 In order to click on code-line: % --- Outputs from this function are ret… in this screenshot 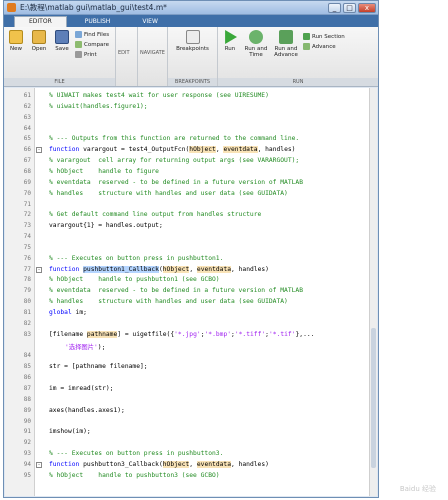, I will do `click(174, 138)`.